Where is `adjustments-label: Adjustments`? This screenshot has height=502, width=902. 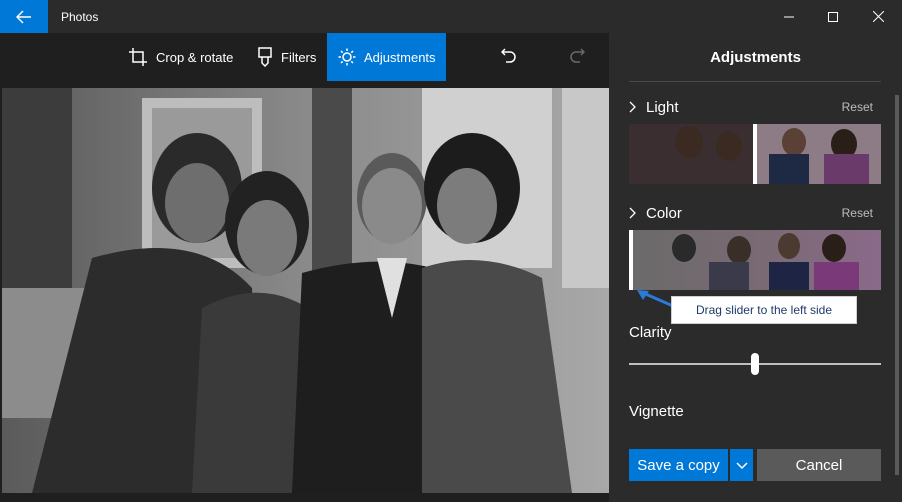 adjustments-label: Adjustments is located at coordinates (400, 57).